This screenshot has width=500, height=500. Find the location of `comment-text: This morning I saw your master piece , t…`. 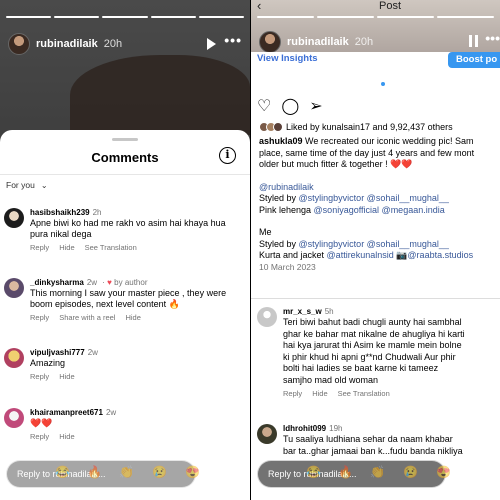

comment-text: This morning I saw your master piece , t… is located at coordinates (128, 298).